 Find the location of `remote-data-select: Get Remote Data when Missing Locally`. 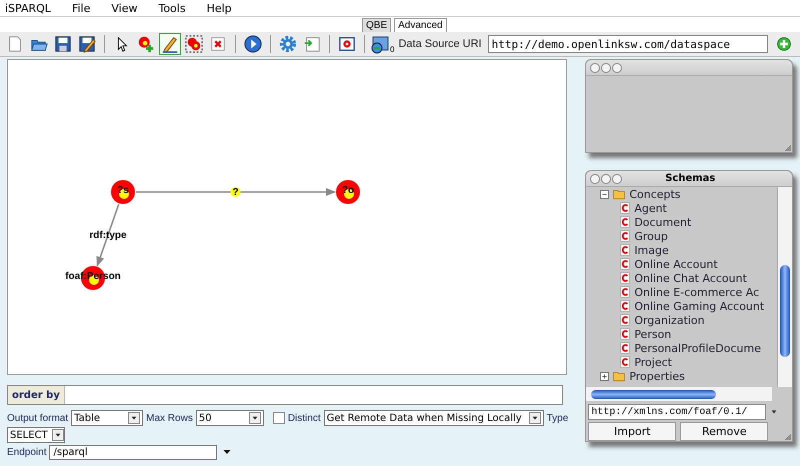

remote-data-select: Get Remote Data when Missing Locally is located at coordinates (434, 418).